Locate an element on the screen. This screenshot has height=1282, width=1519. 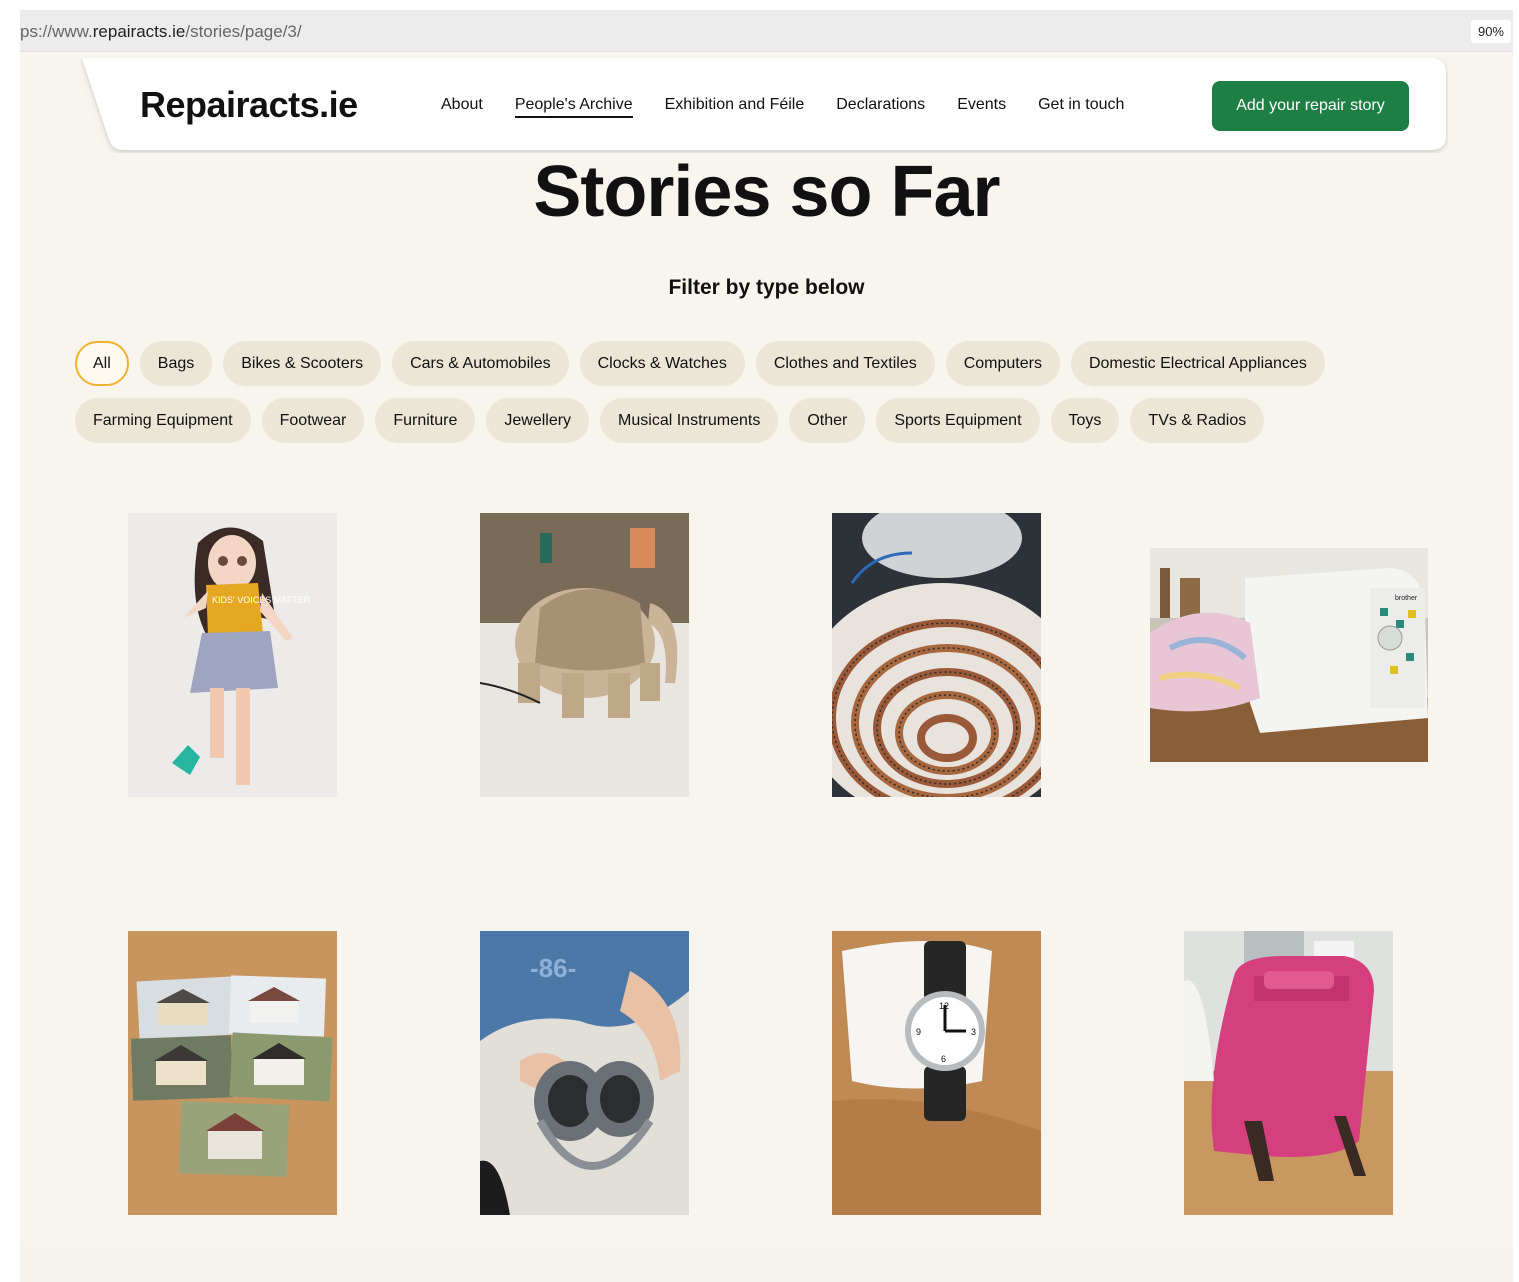
page-bottom-band is located at coordinates (766, 1262).